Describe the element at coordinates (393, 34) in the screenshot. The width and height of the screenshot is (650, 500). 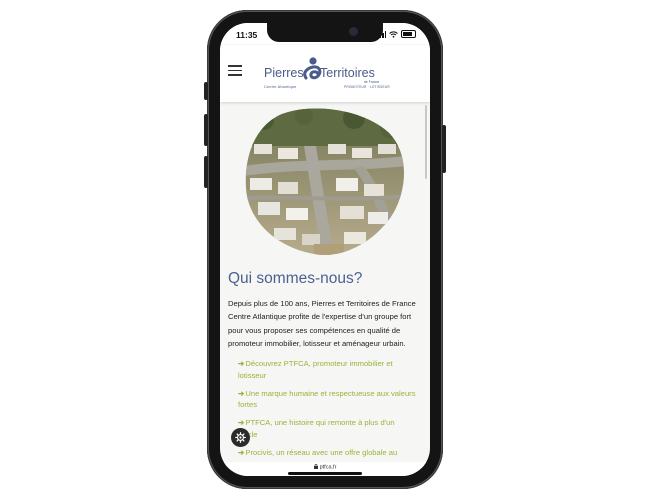
I see `wifi-icon` at that location.